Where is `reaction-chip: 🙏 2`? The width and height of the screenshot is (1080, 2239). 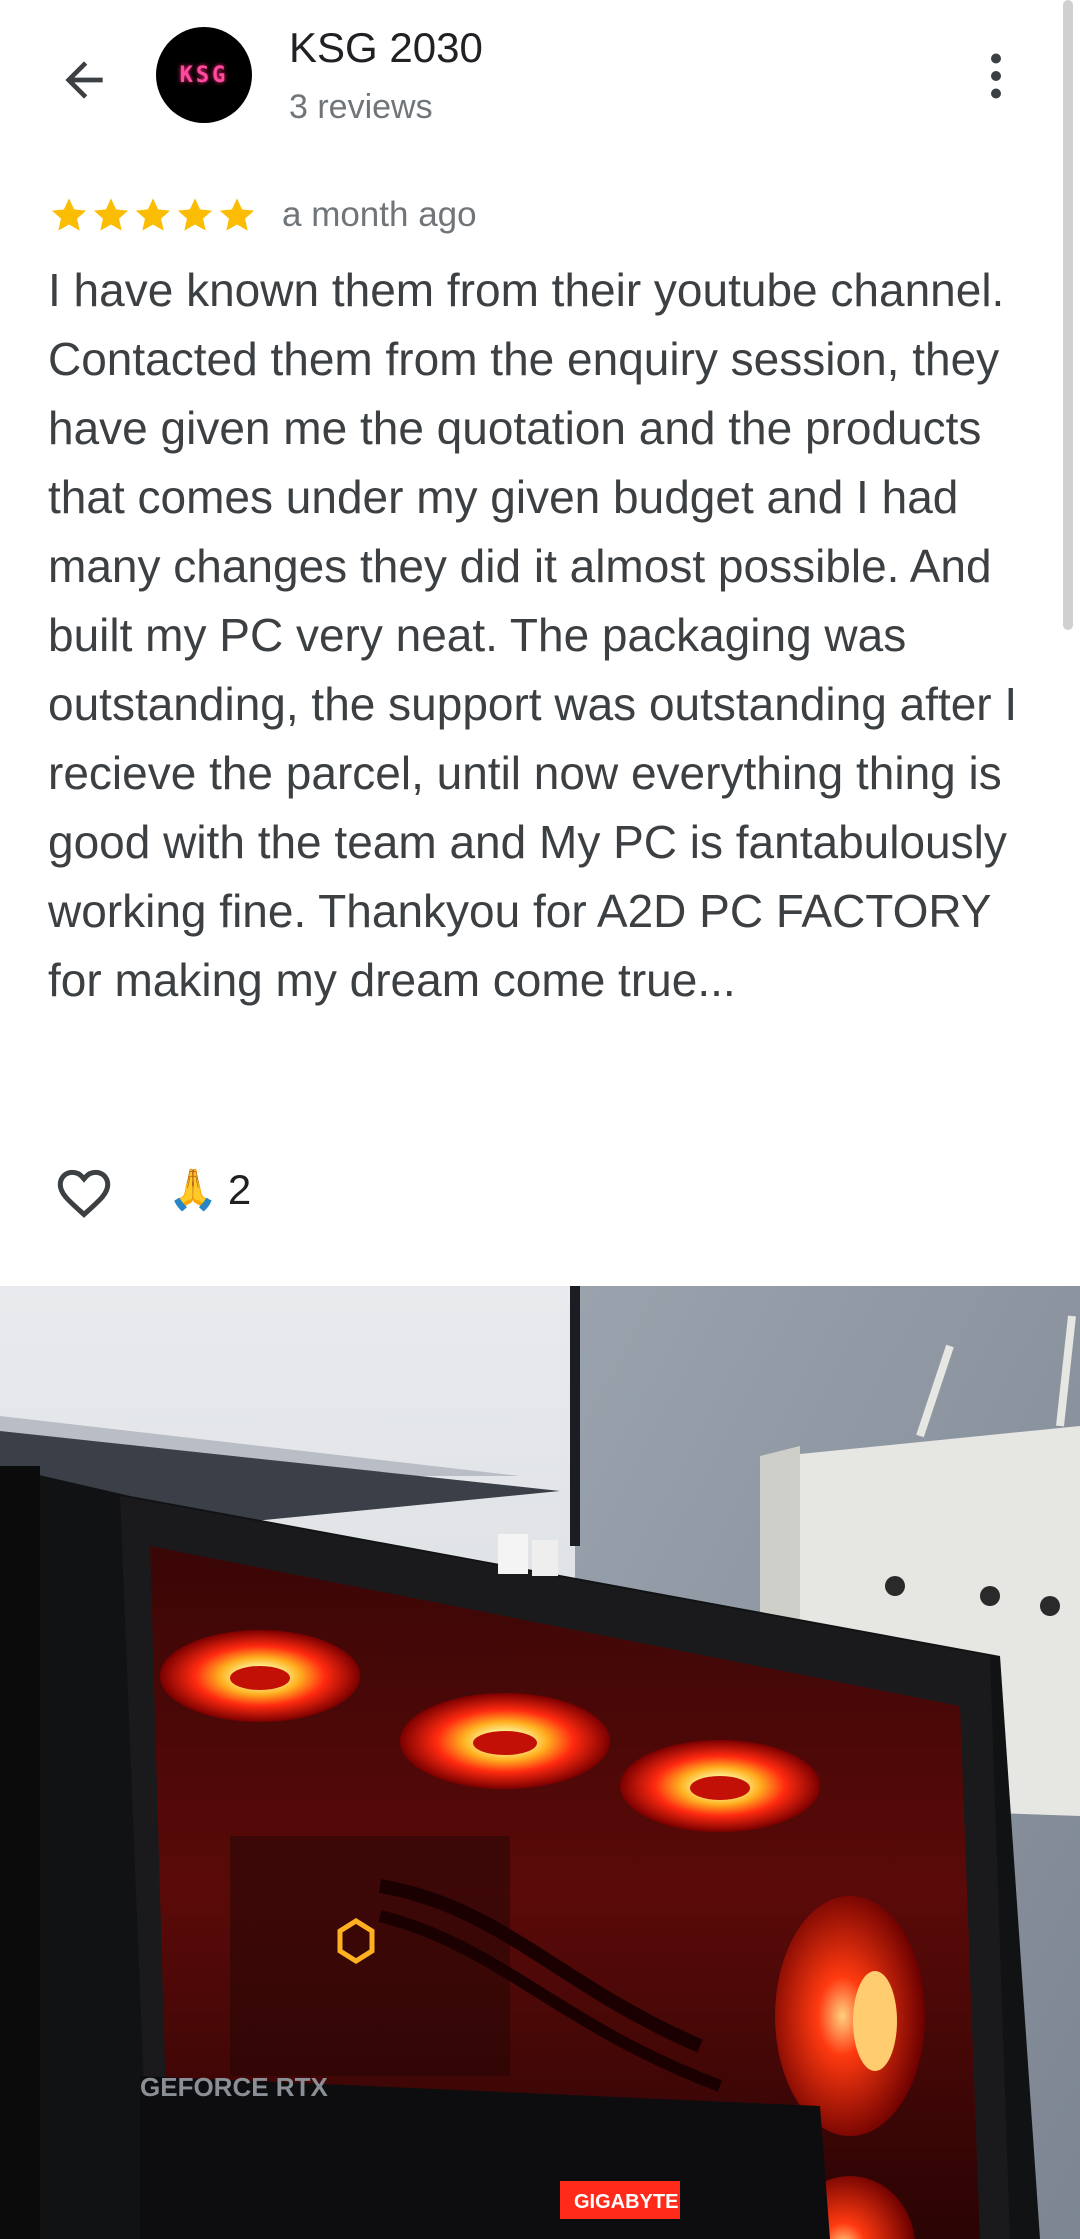
reaction-chip: 🙏 2 is located at coordinates (209, 1190).